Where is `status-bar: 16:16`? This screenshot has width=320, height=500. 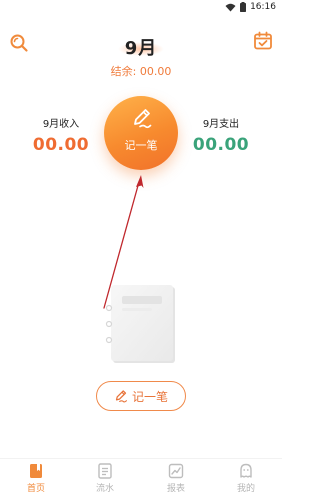 status-bar: 16:16 is located at coordinates (141, 7).